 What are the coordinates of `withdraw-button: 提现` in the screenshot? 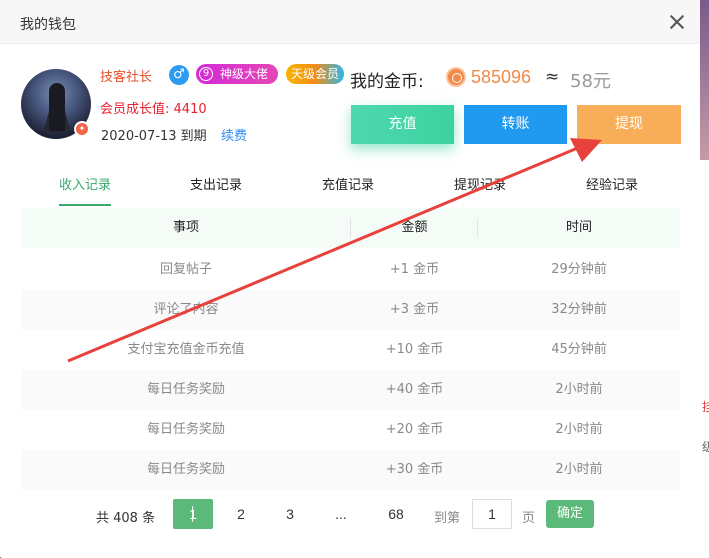 It's located at (629, 124).